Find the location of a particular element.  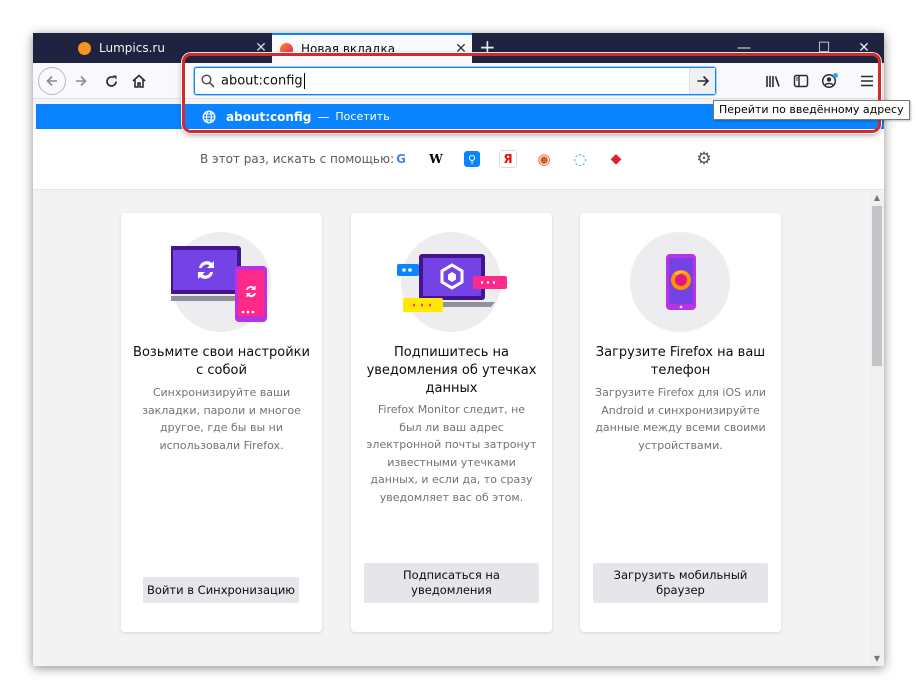

subscribe-notifications-button: Подписаться на уведомления is located at coordinates (451, 583).